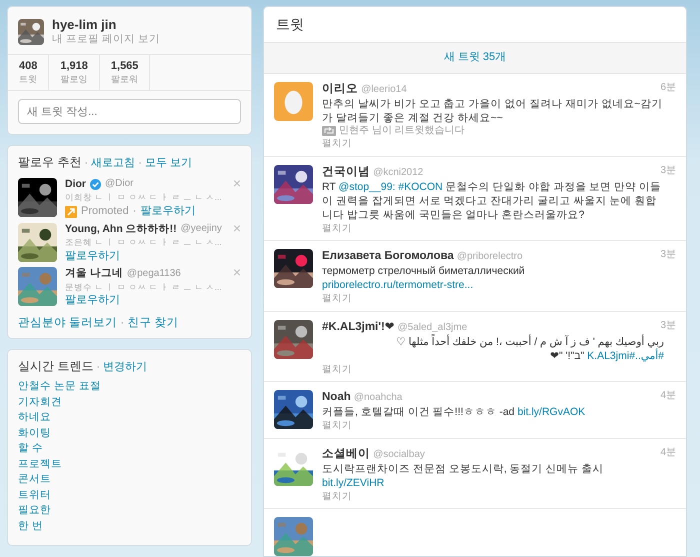 This screenshot has width=700, height=557. Describe the element at coordinates (358, 326) in the screenshot. I see `user-name: #K.AL3jmi'!❤` at that location.